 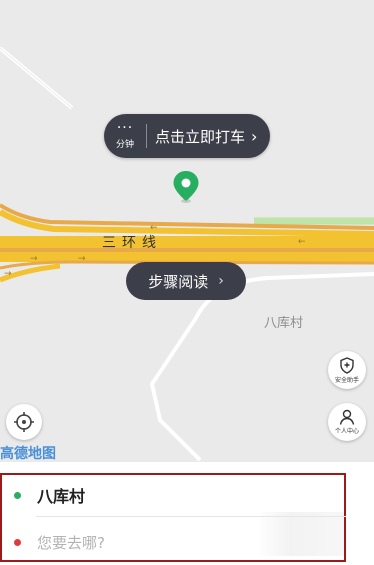 What do you see at coordinates (346, 380) in the screenshot?
I see `safety-assistant-caption: 安全助手` at bounding box center [346, 380].